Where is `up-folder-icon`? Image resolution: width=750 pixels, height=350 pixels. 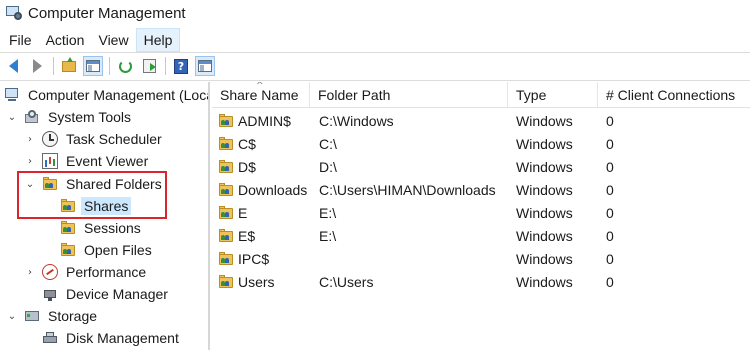 up-folder-icon is located at coordinates (69, 64).